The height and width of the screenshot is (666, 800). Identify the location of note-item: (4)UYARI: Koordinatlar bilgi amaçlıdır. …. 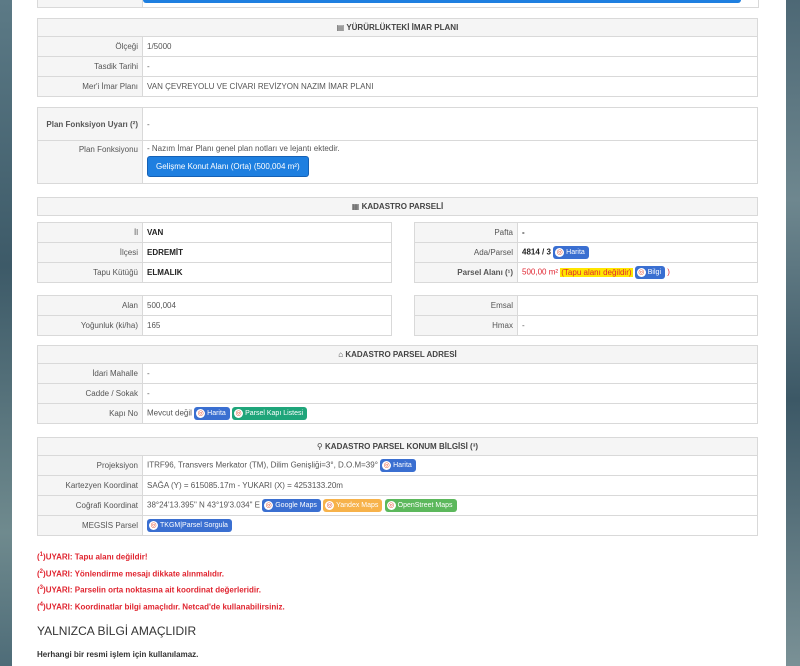
(161, 606).